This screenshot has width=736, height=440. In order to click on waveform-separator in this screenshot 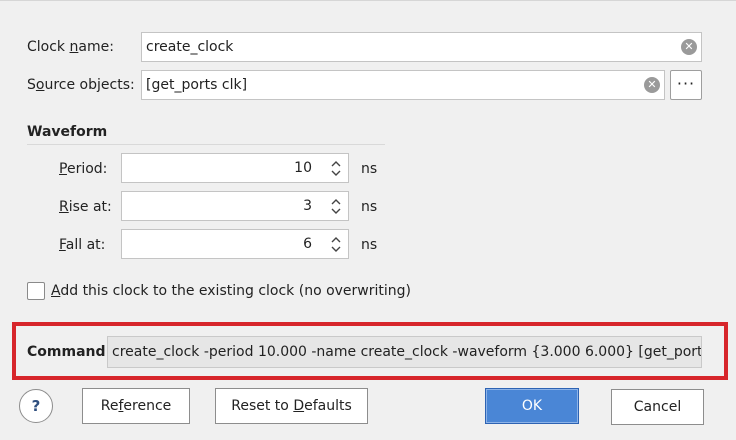, I will do `click(206, 144)`.